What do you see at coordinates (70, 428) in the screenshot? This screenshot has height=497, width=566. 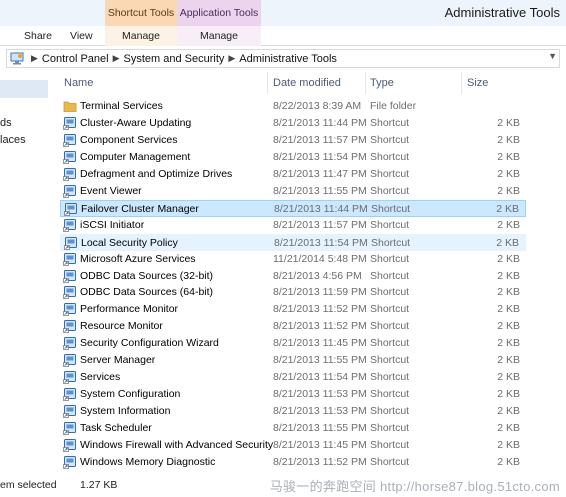 I see `task-scheduler-icon` at bounding box center [70, 428].